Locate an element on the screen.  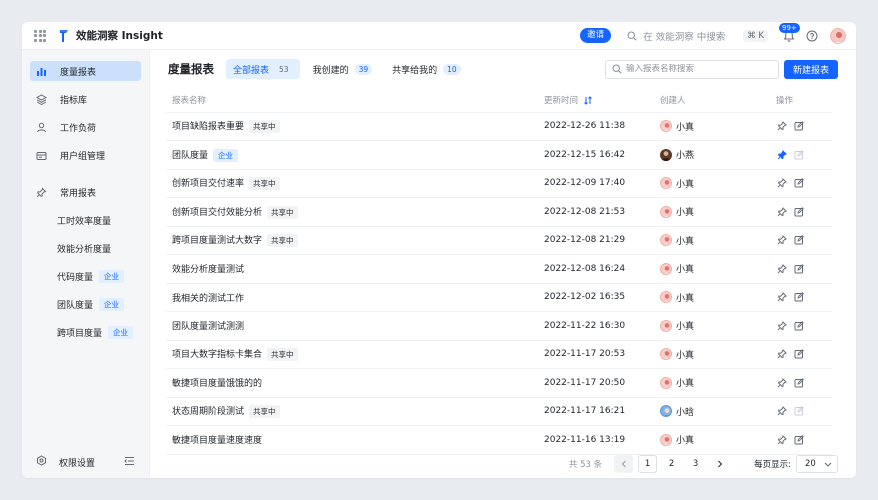
sidebar-favorite-item: 工时效率度量 is located at coordinates (85, 220).